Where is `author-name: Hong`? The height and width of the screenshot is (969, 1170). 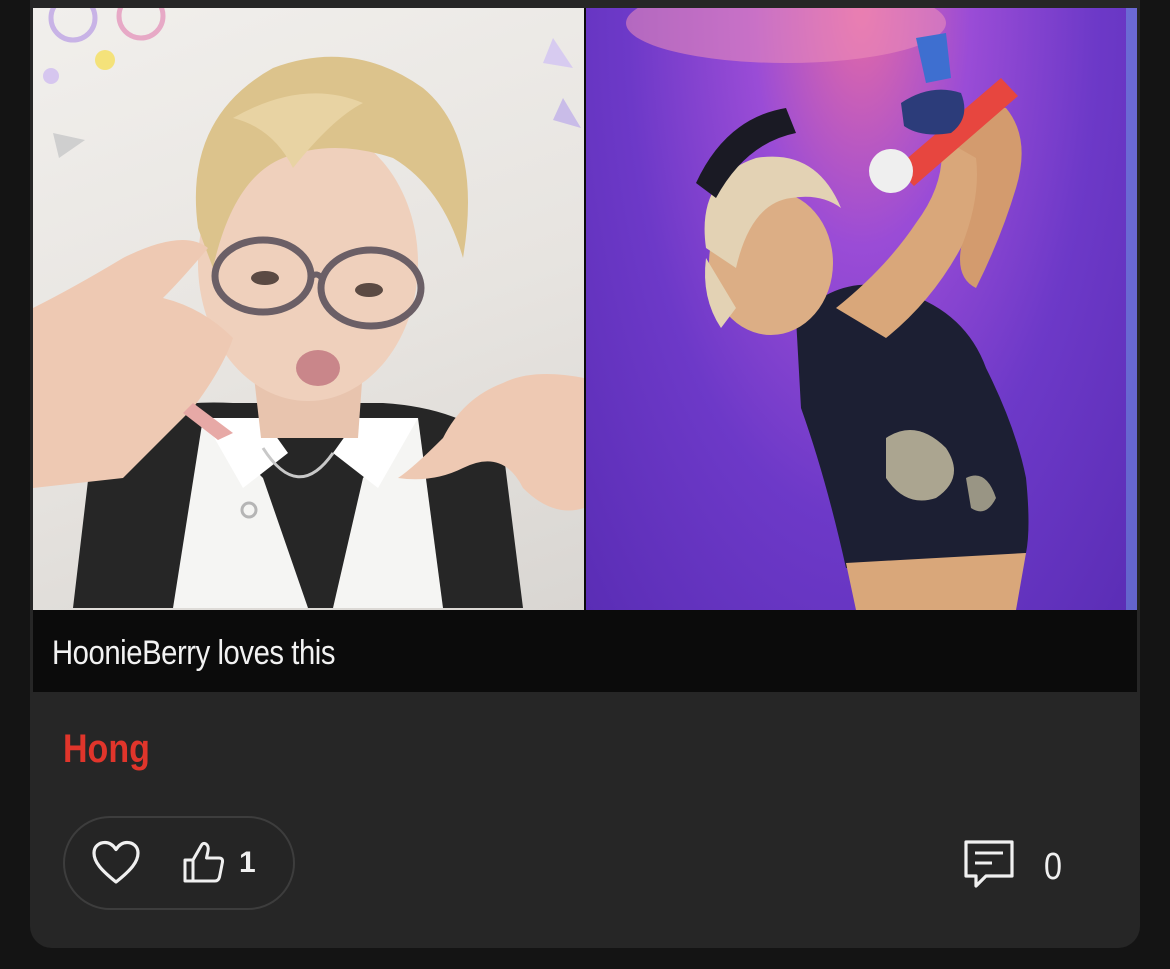
author-name: Hong is located at coordinates (106, 749).